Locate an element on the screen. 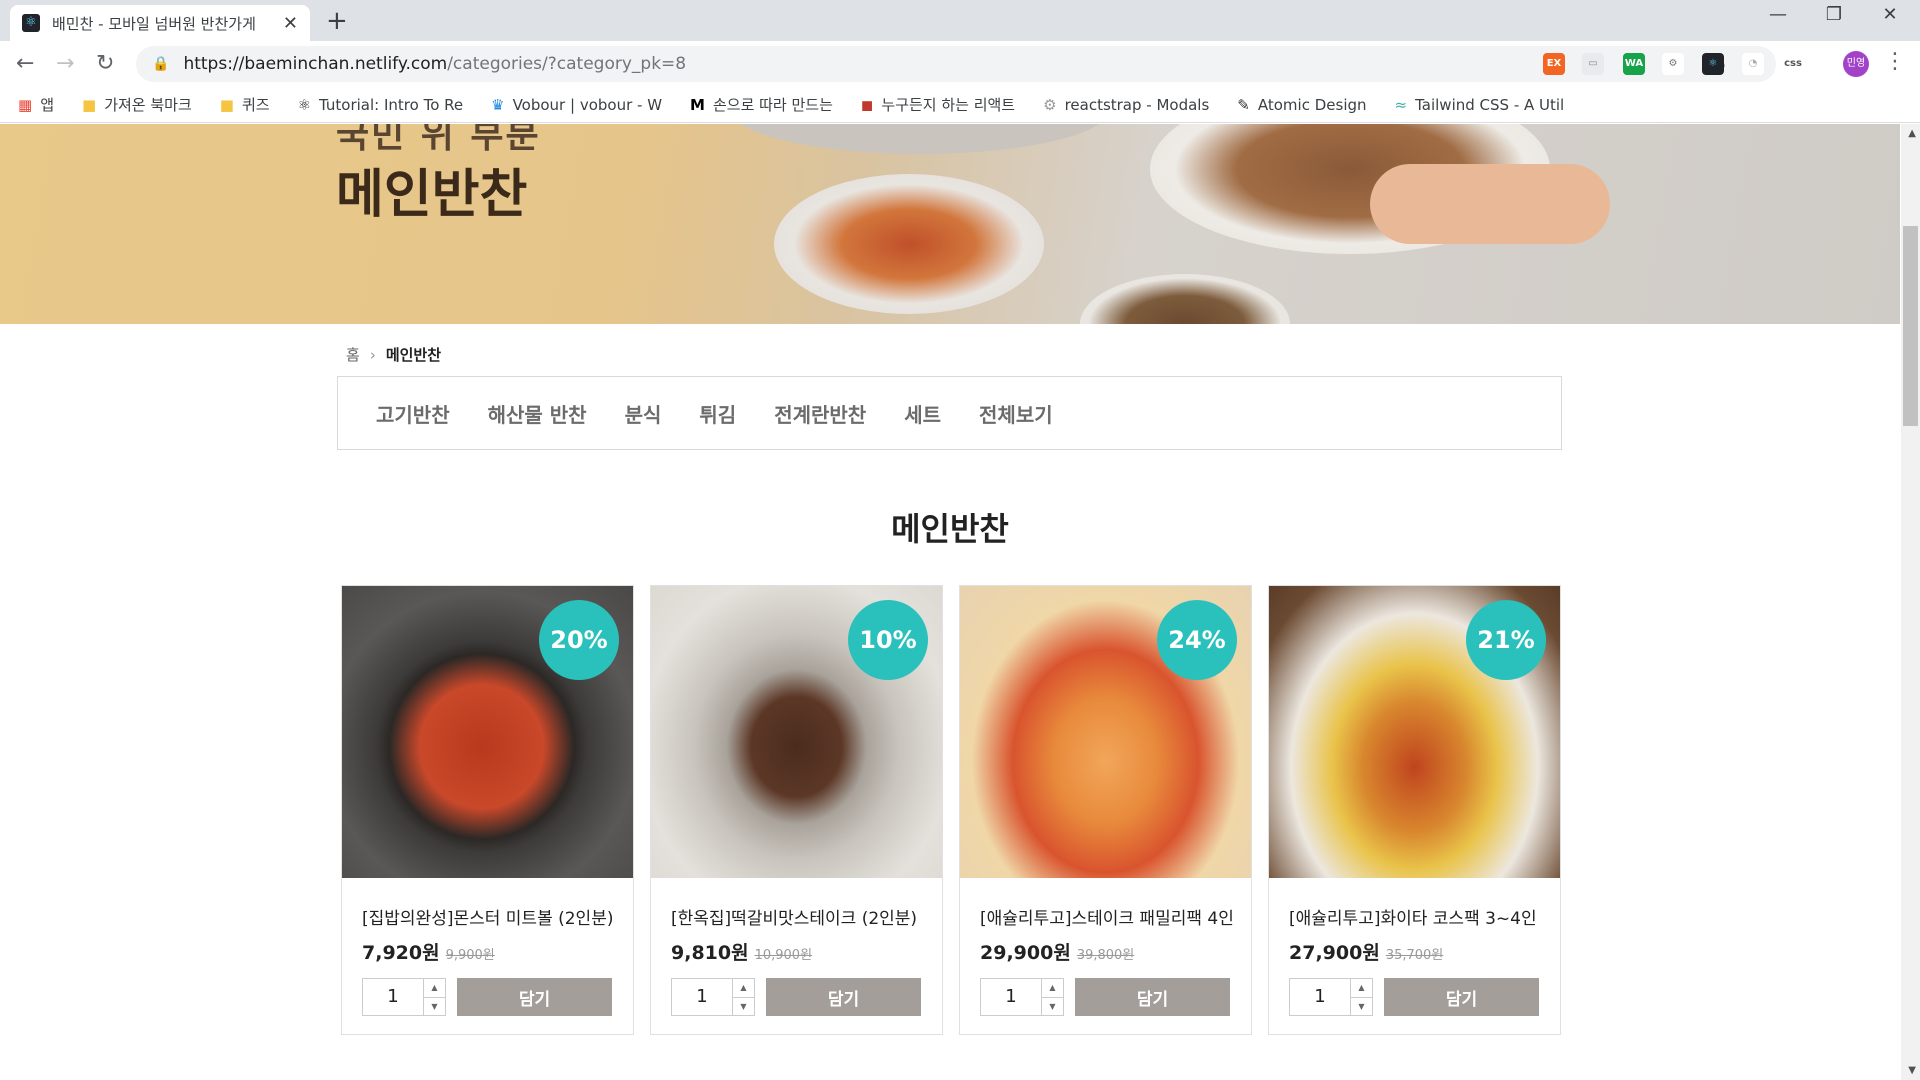 The height and width of the screenshot is (1080, 1920). sale-price: 9,810원 is located at coordinates (710, 953).